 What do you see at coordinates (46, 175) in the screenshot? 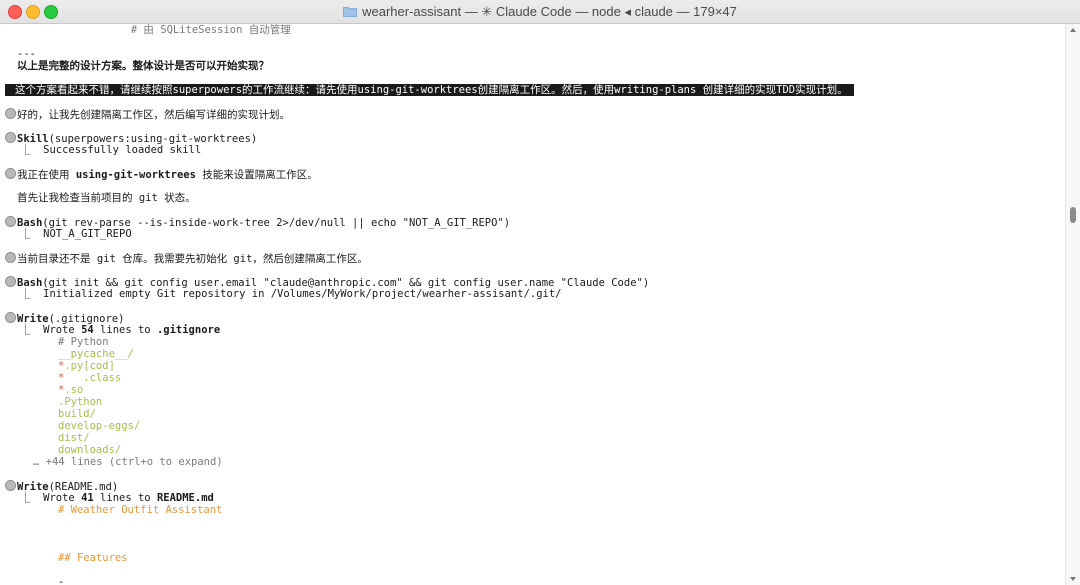
I see `message-text: 我正在使用` at bounding box center [46, 175].